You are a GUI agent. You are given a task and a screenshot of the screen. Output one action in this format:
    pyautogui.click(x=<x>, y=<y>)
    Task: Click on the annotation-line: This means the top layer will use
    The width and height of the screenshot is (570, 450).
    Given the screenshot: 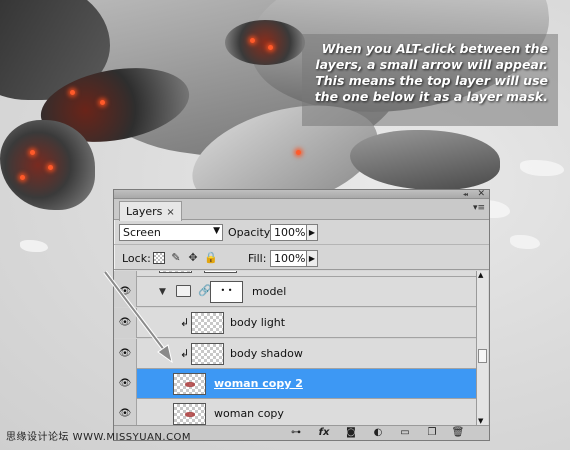 What is the action you would take?
    pyautogui.click(x=431, y=80)
    